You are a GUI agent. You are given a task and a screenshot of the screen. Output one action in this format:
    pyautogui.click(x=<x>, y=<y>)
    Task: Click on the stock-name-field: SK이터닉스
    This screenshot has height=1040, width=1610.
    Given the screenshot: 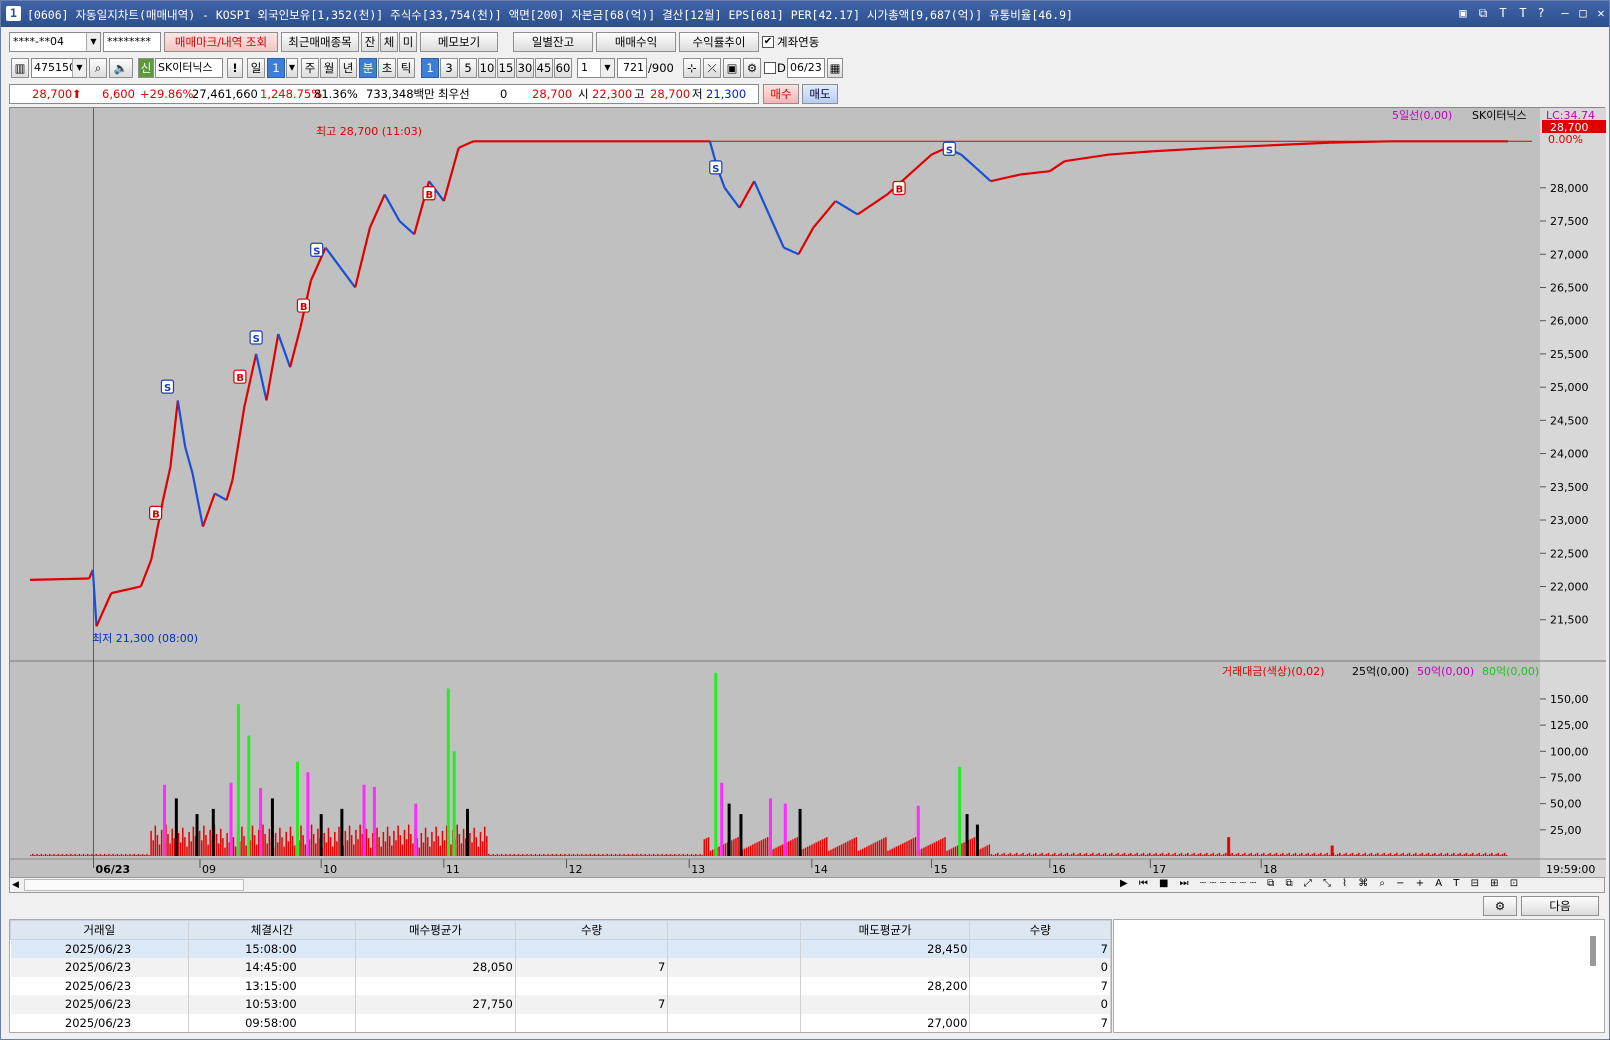 What is the action you would take?
    pyautogui.click(x=189, y=68)
    